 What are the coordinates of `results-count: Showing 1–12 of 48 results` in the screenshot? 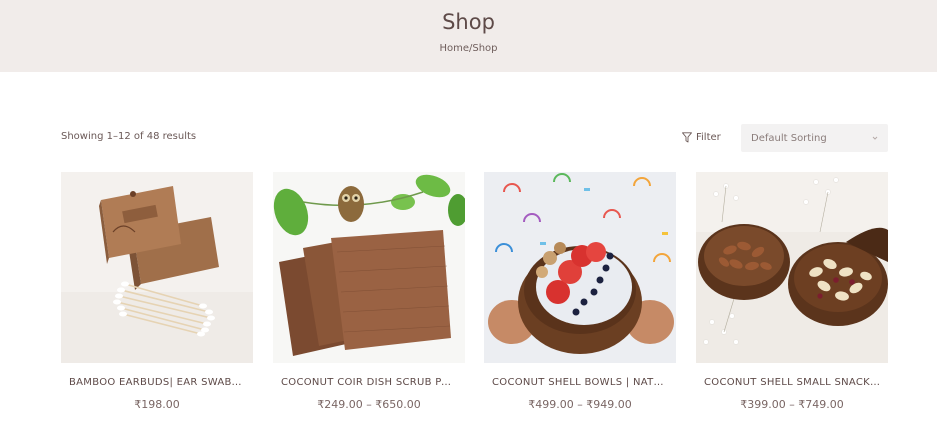 It's located at (129, 136).